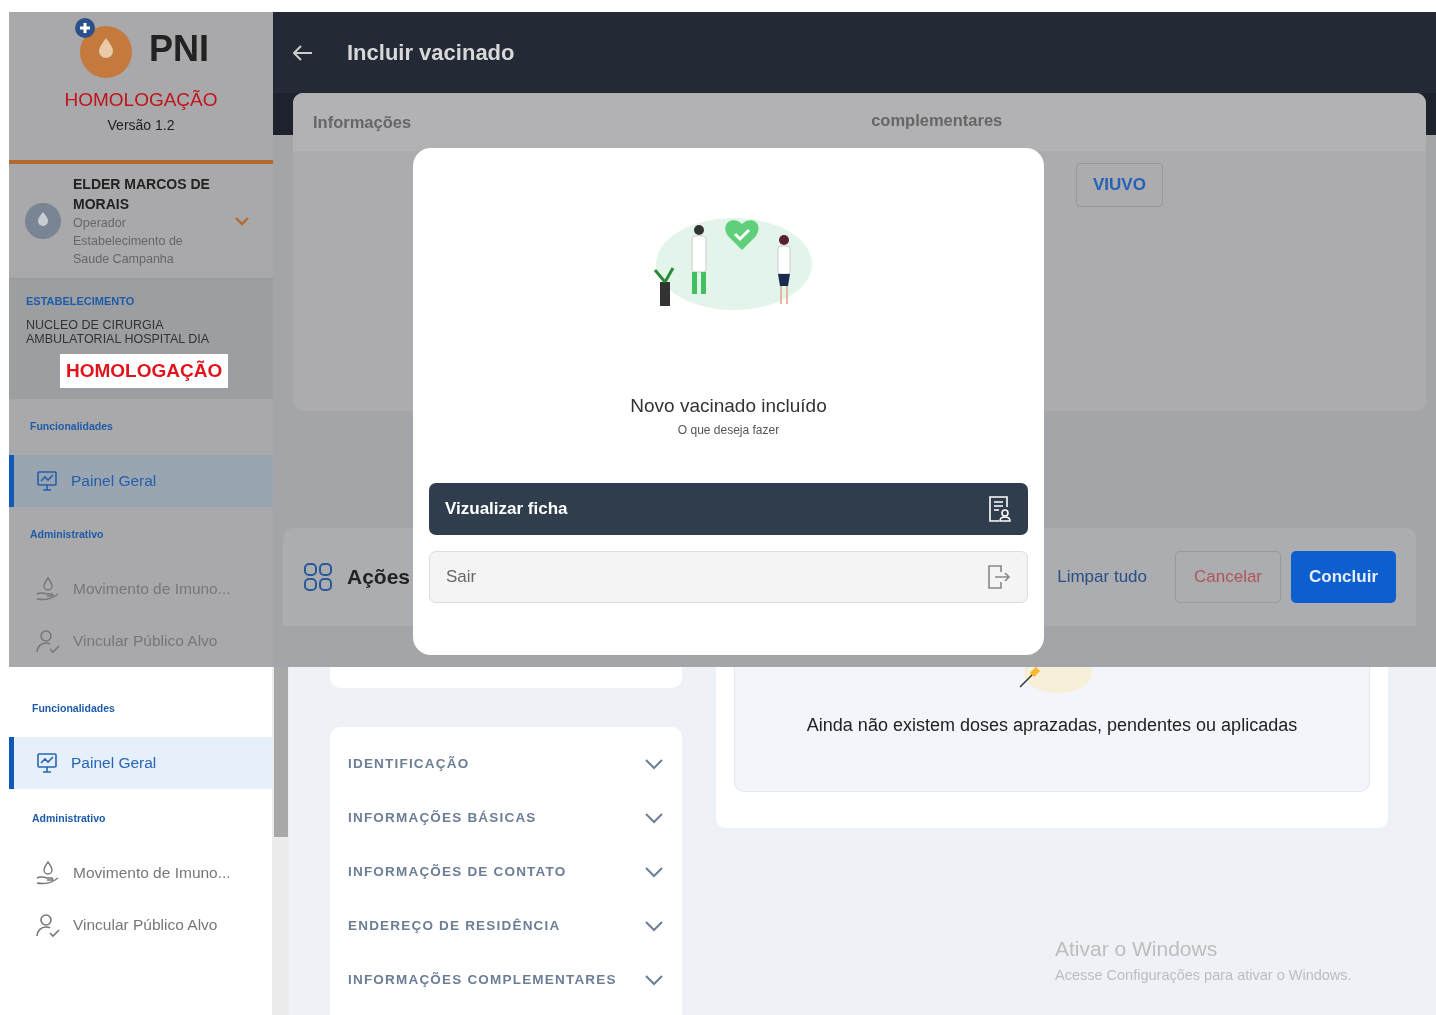  Describe the element at coordinates (128, 250) in the screenshot. I see `user-unit: Estabelecimento de Saude Campanha` at that location.